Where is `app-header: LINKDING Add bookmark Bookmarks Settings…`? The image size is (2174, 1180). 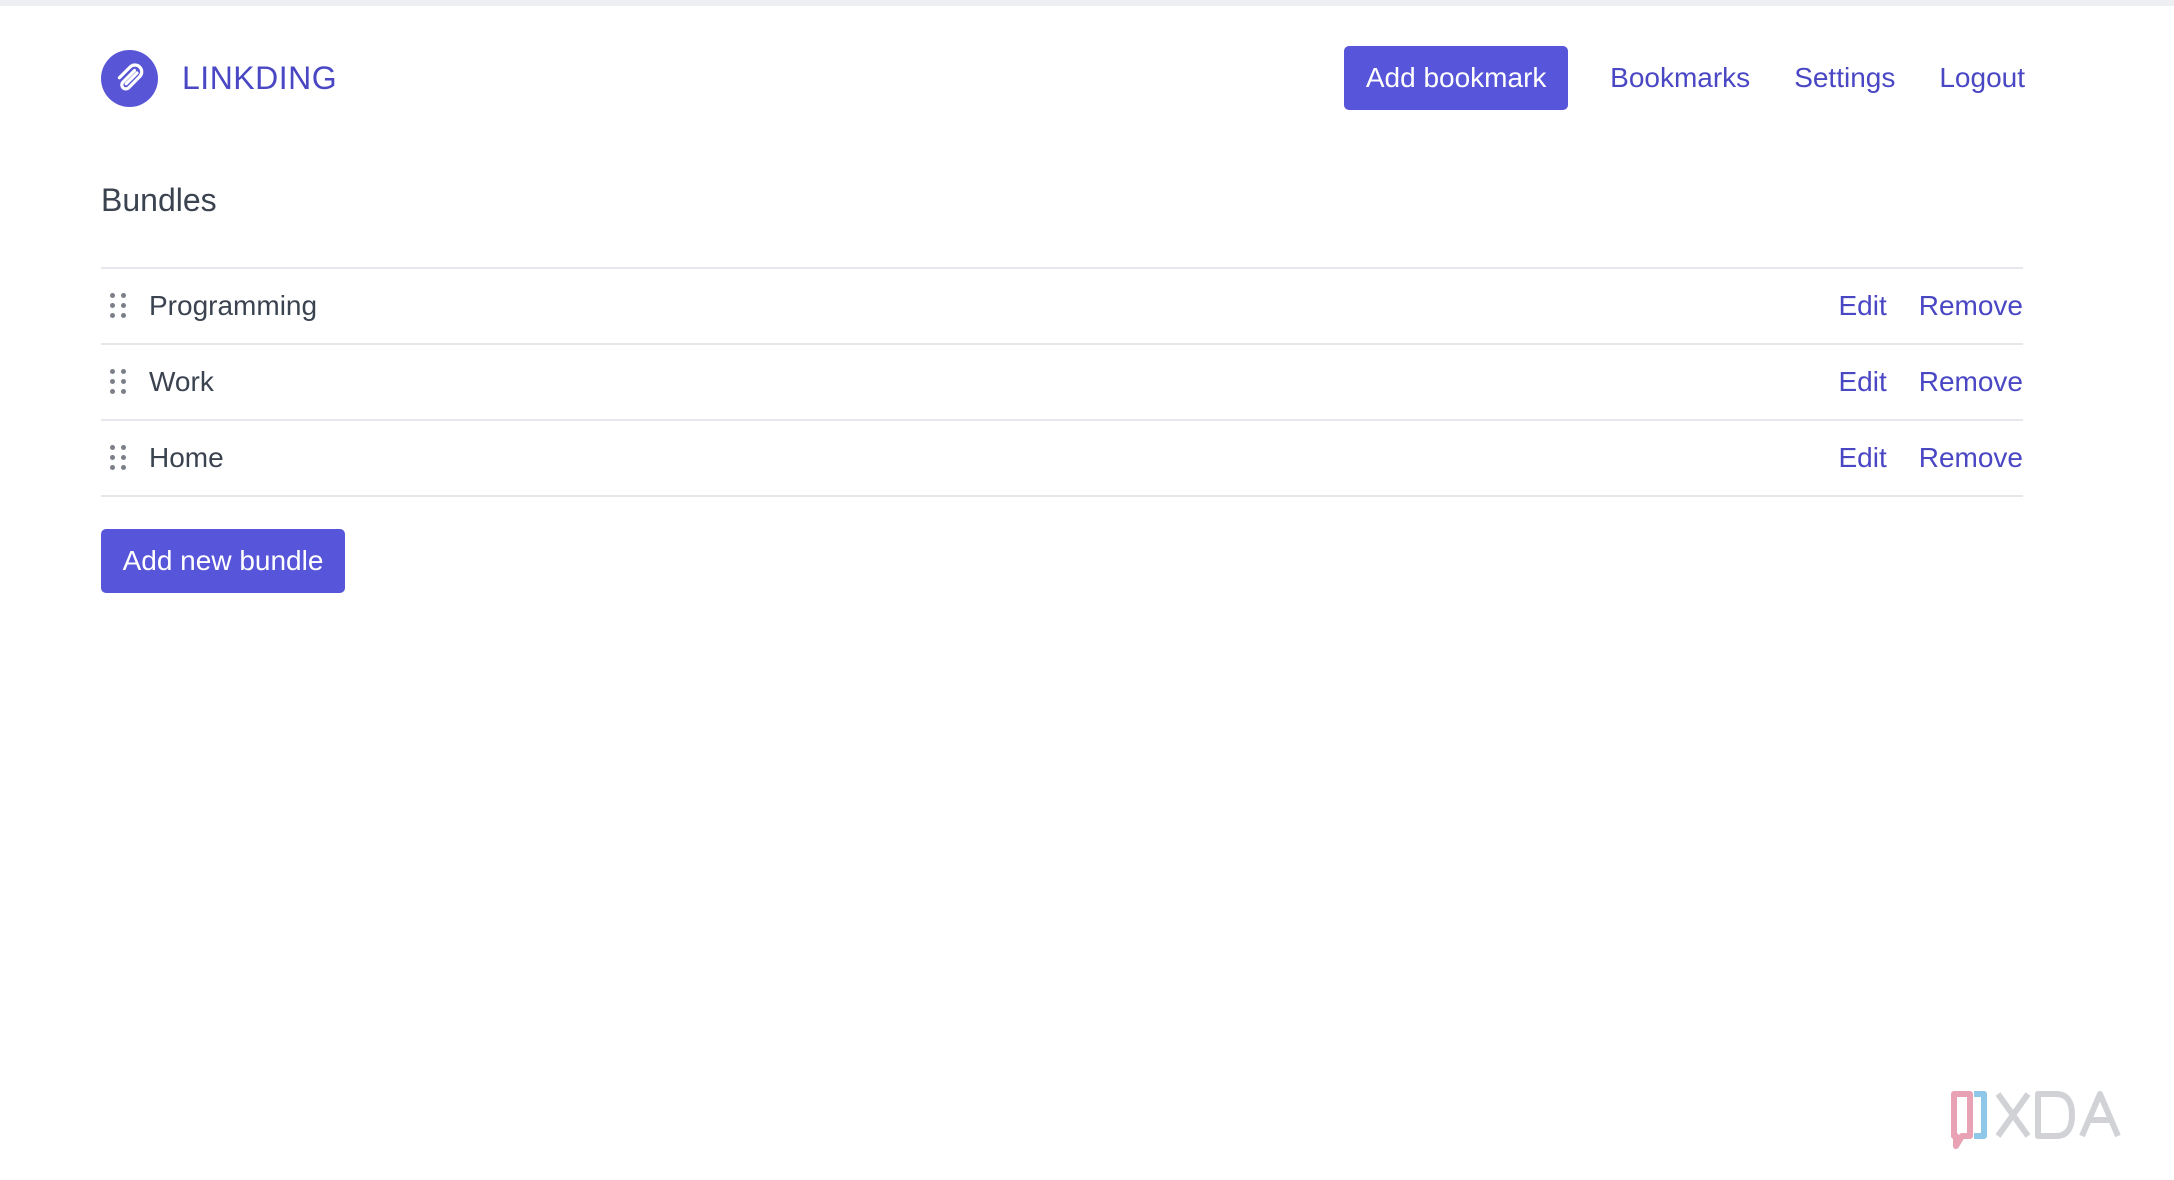
app-header: LINKDING Add bookmark Bookmarks Settings… is located at coordinates (1063, 78).